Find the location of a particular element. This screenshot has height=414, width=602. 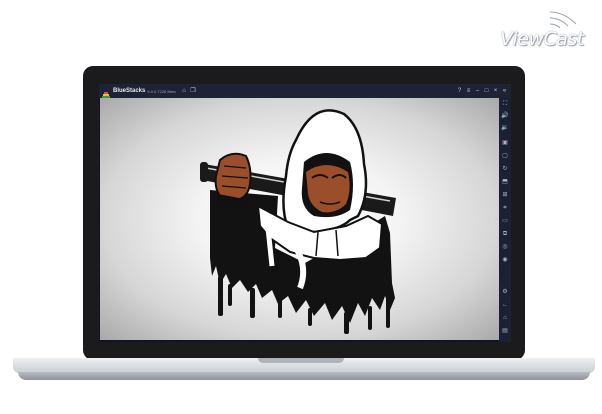

install-apk-icon: ⬒ is located at coordinates (505, 182).